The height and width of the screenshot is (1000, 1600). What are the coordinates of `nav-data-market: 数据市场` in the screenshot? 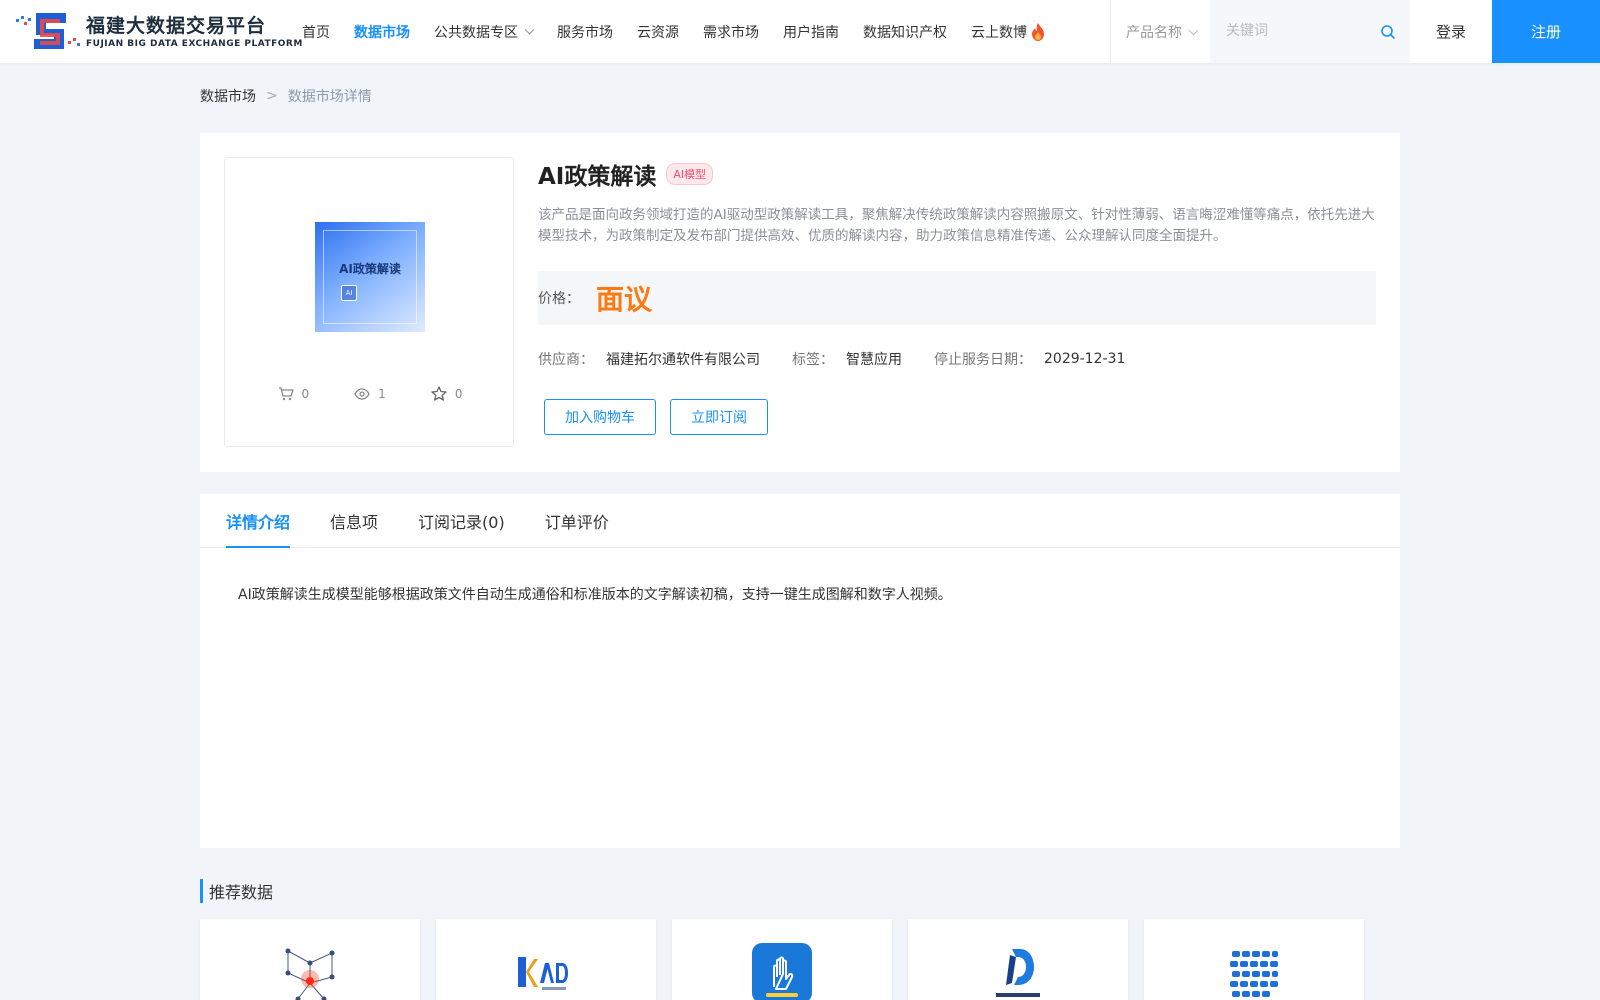 It's located at (382, 32).